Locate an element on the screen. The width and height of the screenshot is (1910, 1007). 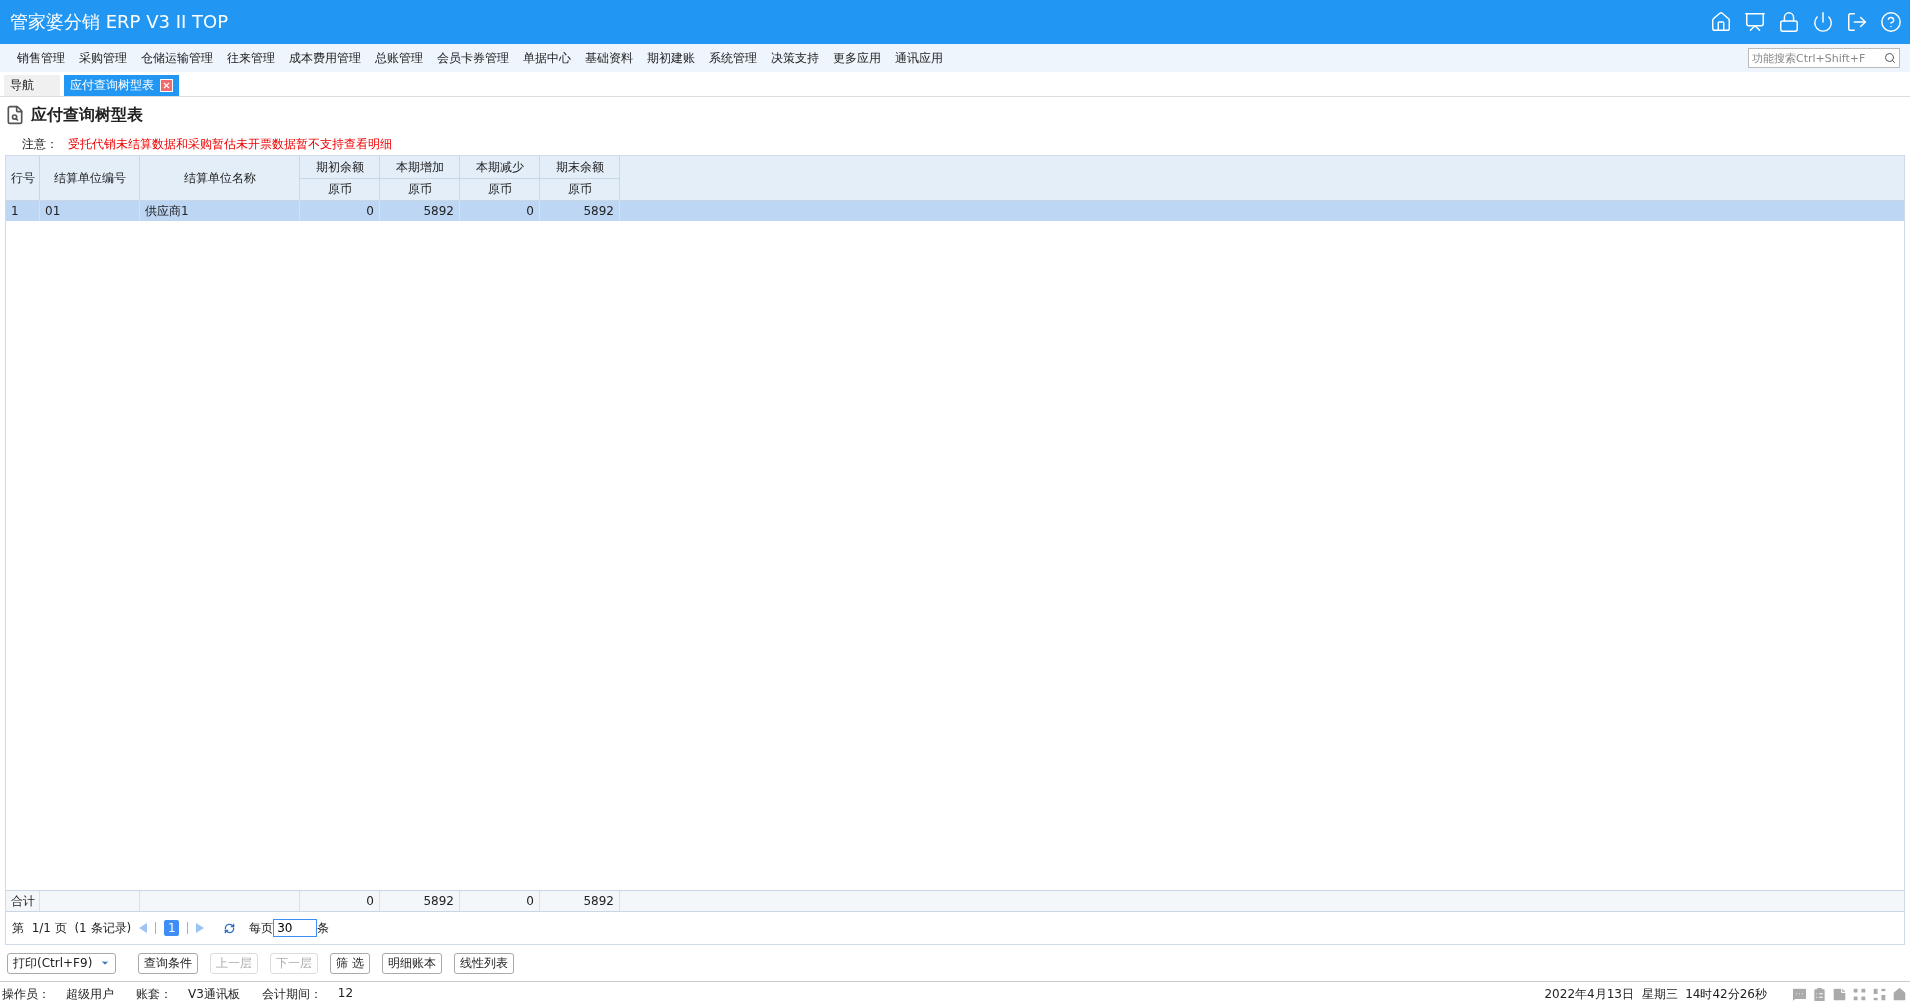
per-page-unit: 条 is located at coordinates (323, 928).